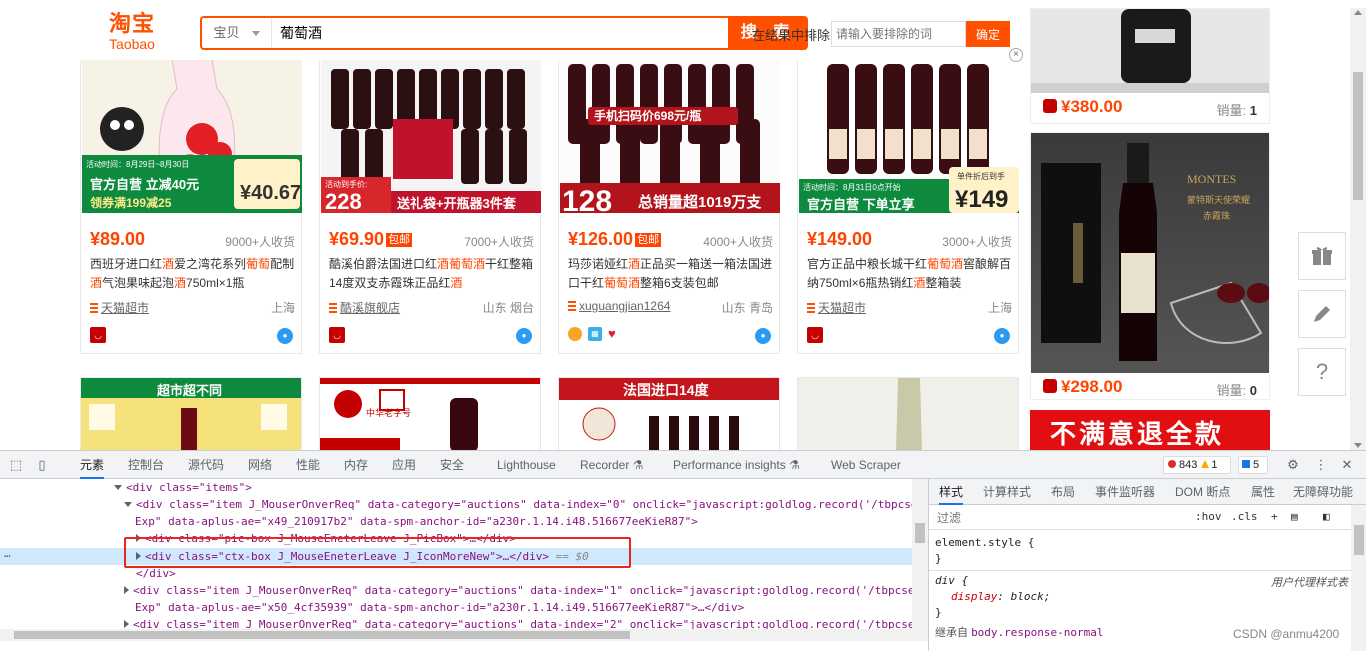 This screenshot has width=1366, height=651. I want to click on cls-toggle: .cls, so click(1244, 516).